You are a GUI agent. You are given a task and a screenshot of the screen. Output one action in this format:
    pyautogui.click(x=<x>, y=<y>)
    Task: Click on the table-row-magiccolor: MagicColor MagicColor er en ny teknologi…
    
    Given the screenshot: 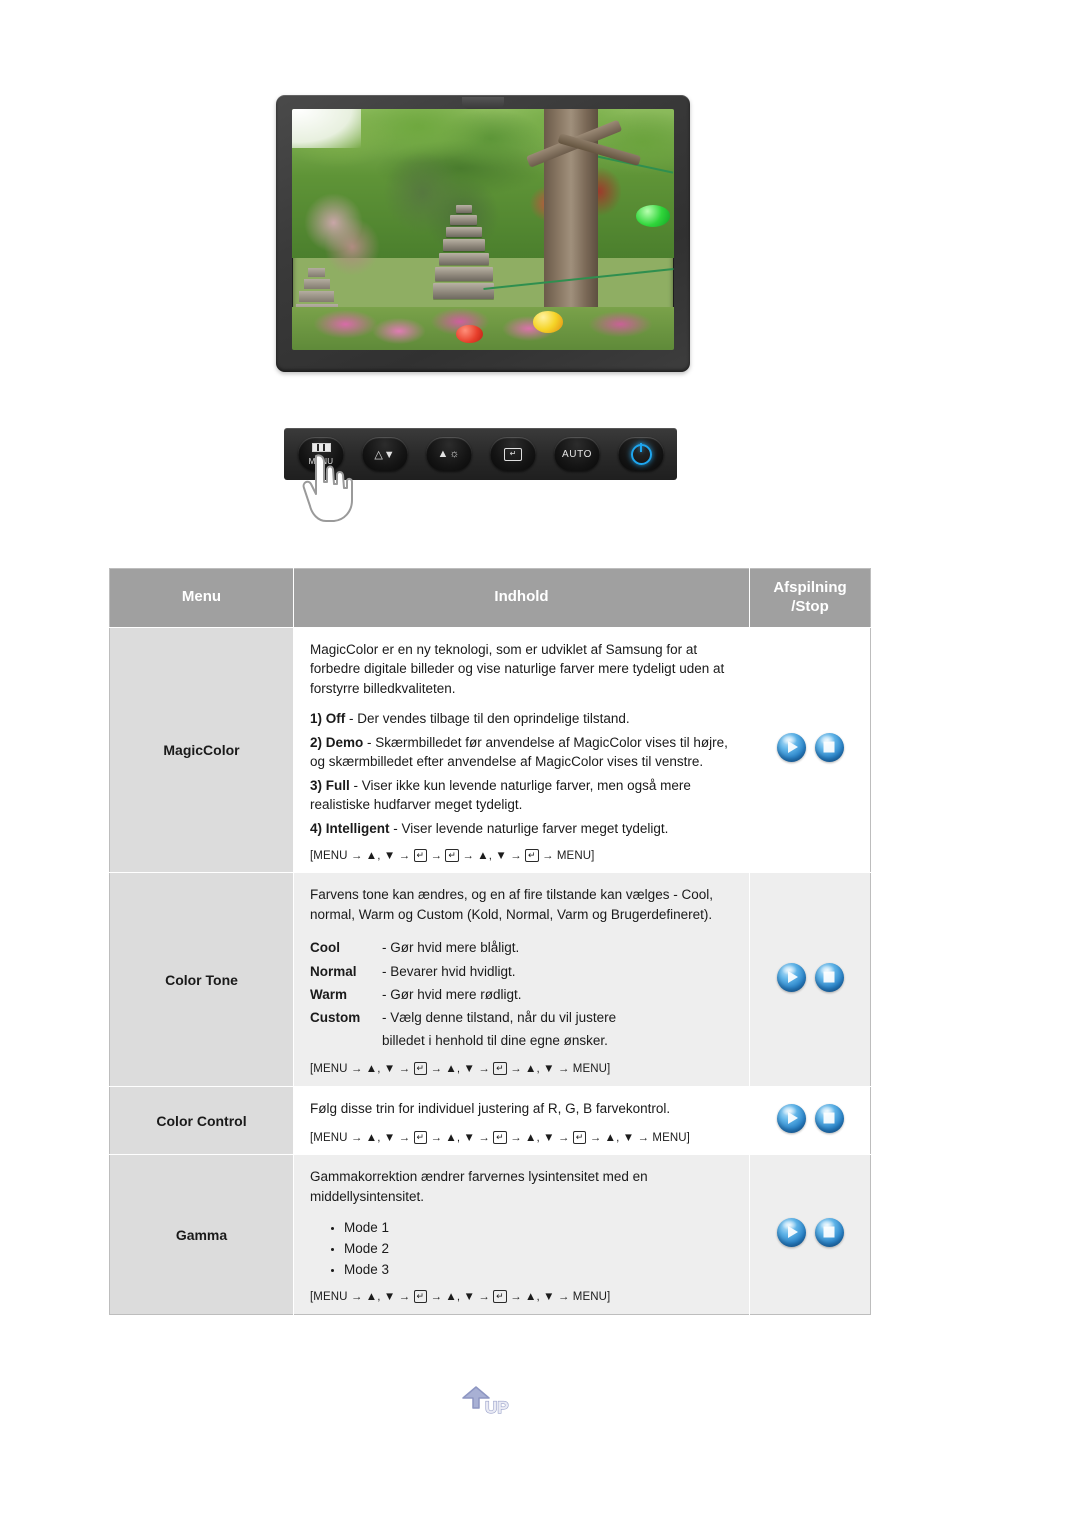 What is the action you would take?
    pyautogui.click(x=490, y=749)
    